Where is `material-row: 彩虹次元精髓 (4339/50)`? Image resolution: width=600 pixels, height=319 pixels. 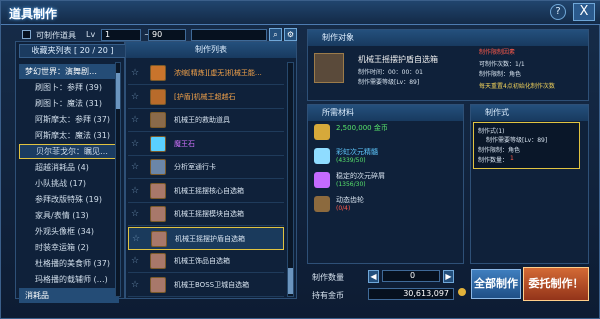
material-row: 彩虹次元精髓 (4339/50) is located at coordinates (386, 157).